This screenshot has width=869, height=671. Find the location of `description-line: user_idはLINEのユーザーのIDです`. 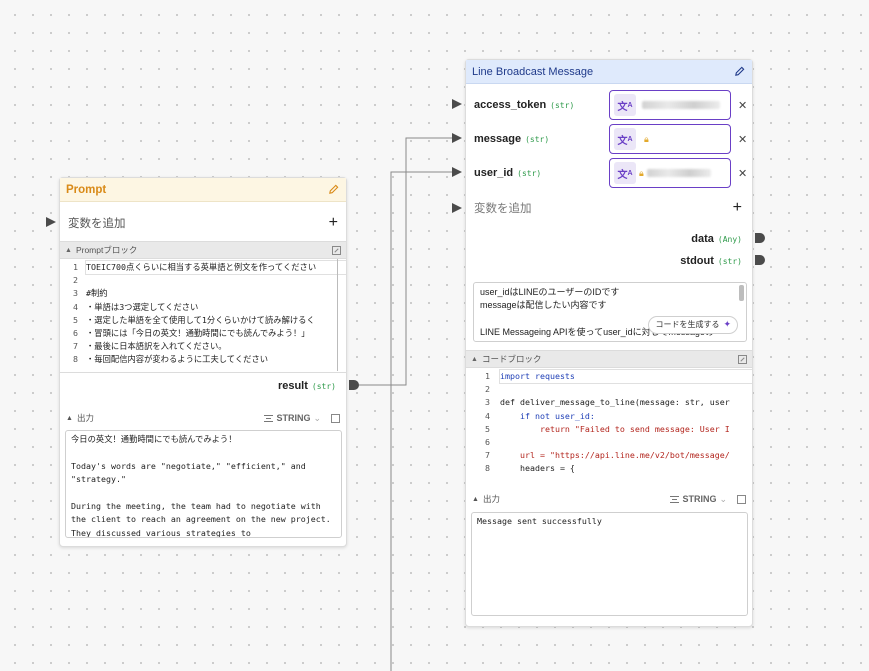

description-line: user_idはLINEのユーザーのIDです is located at coordinates (550, 292).